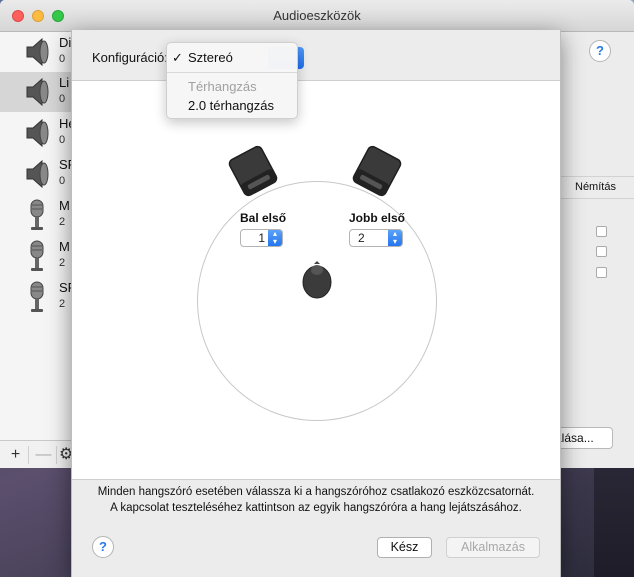  I want to click on configuration-menu: ✓ Sztereó Térhangzás 2.0 térhangzás, so click(232, 80).